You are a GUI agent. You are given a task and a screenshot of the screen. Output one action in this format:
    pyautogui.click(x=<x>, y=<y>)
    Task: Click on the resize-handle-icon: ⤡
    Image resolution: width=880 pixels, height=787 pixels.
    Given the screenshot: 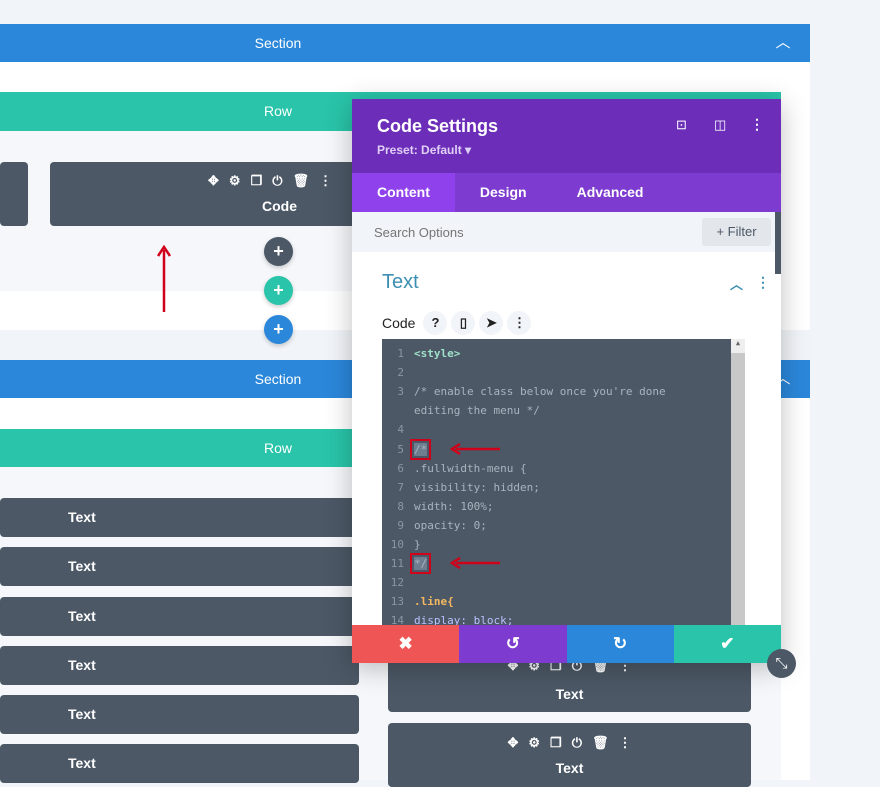 What is the action you would take?
    pyautogui.click(x=781, y=663)
    